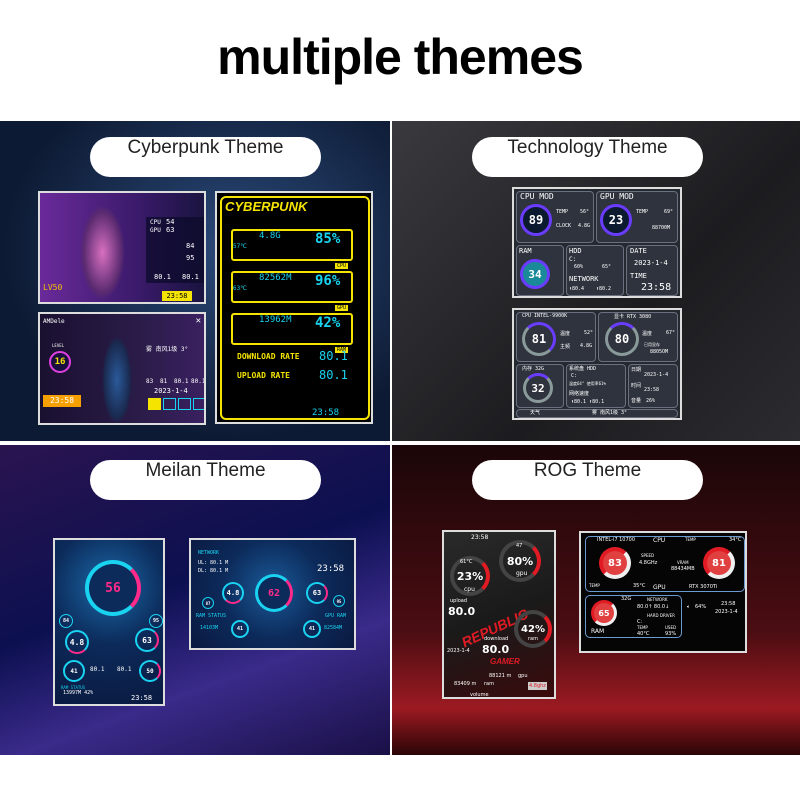 Image resolution: width=800 pixels, height=800 pixels. What do you see at coordinates (719, 563) in the screenshot?
I see `gpu-load-gauge: 81` at bounding box center [719, 563].